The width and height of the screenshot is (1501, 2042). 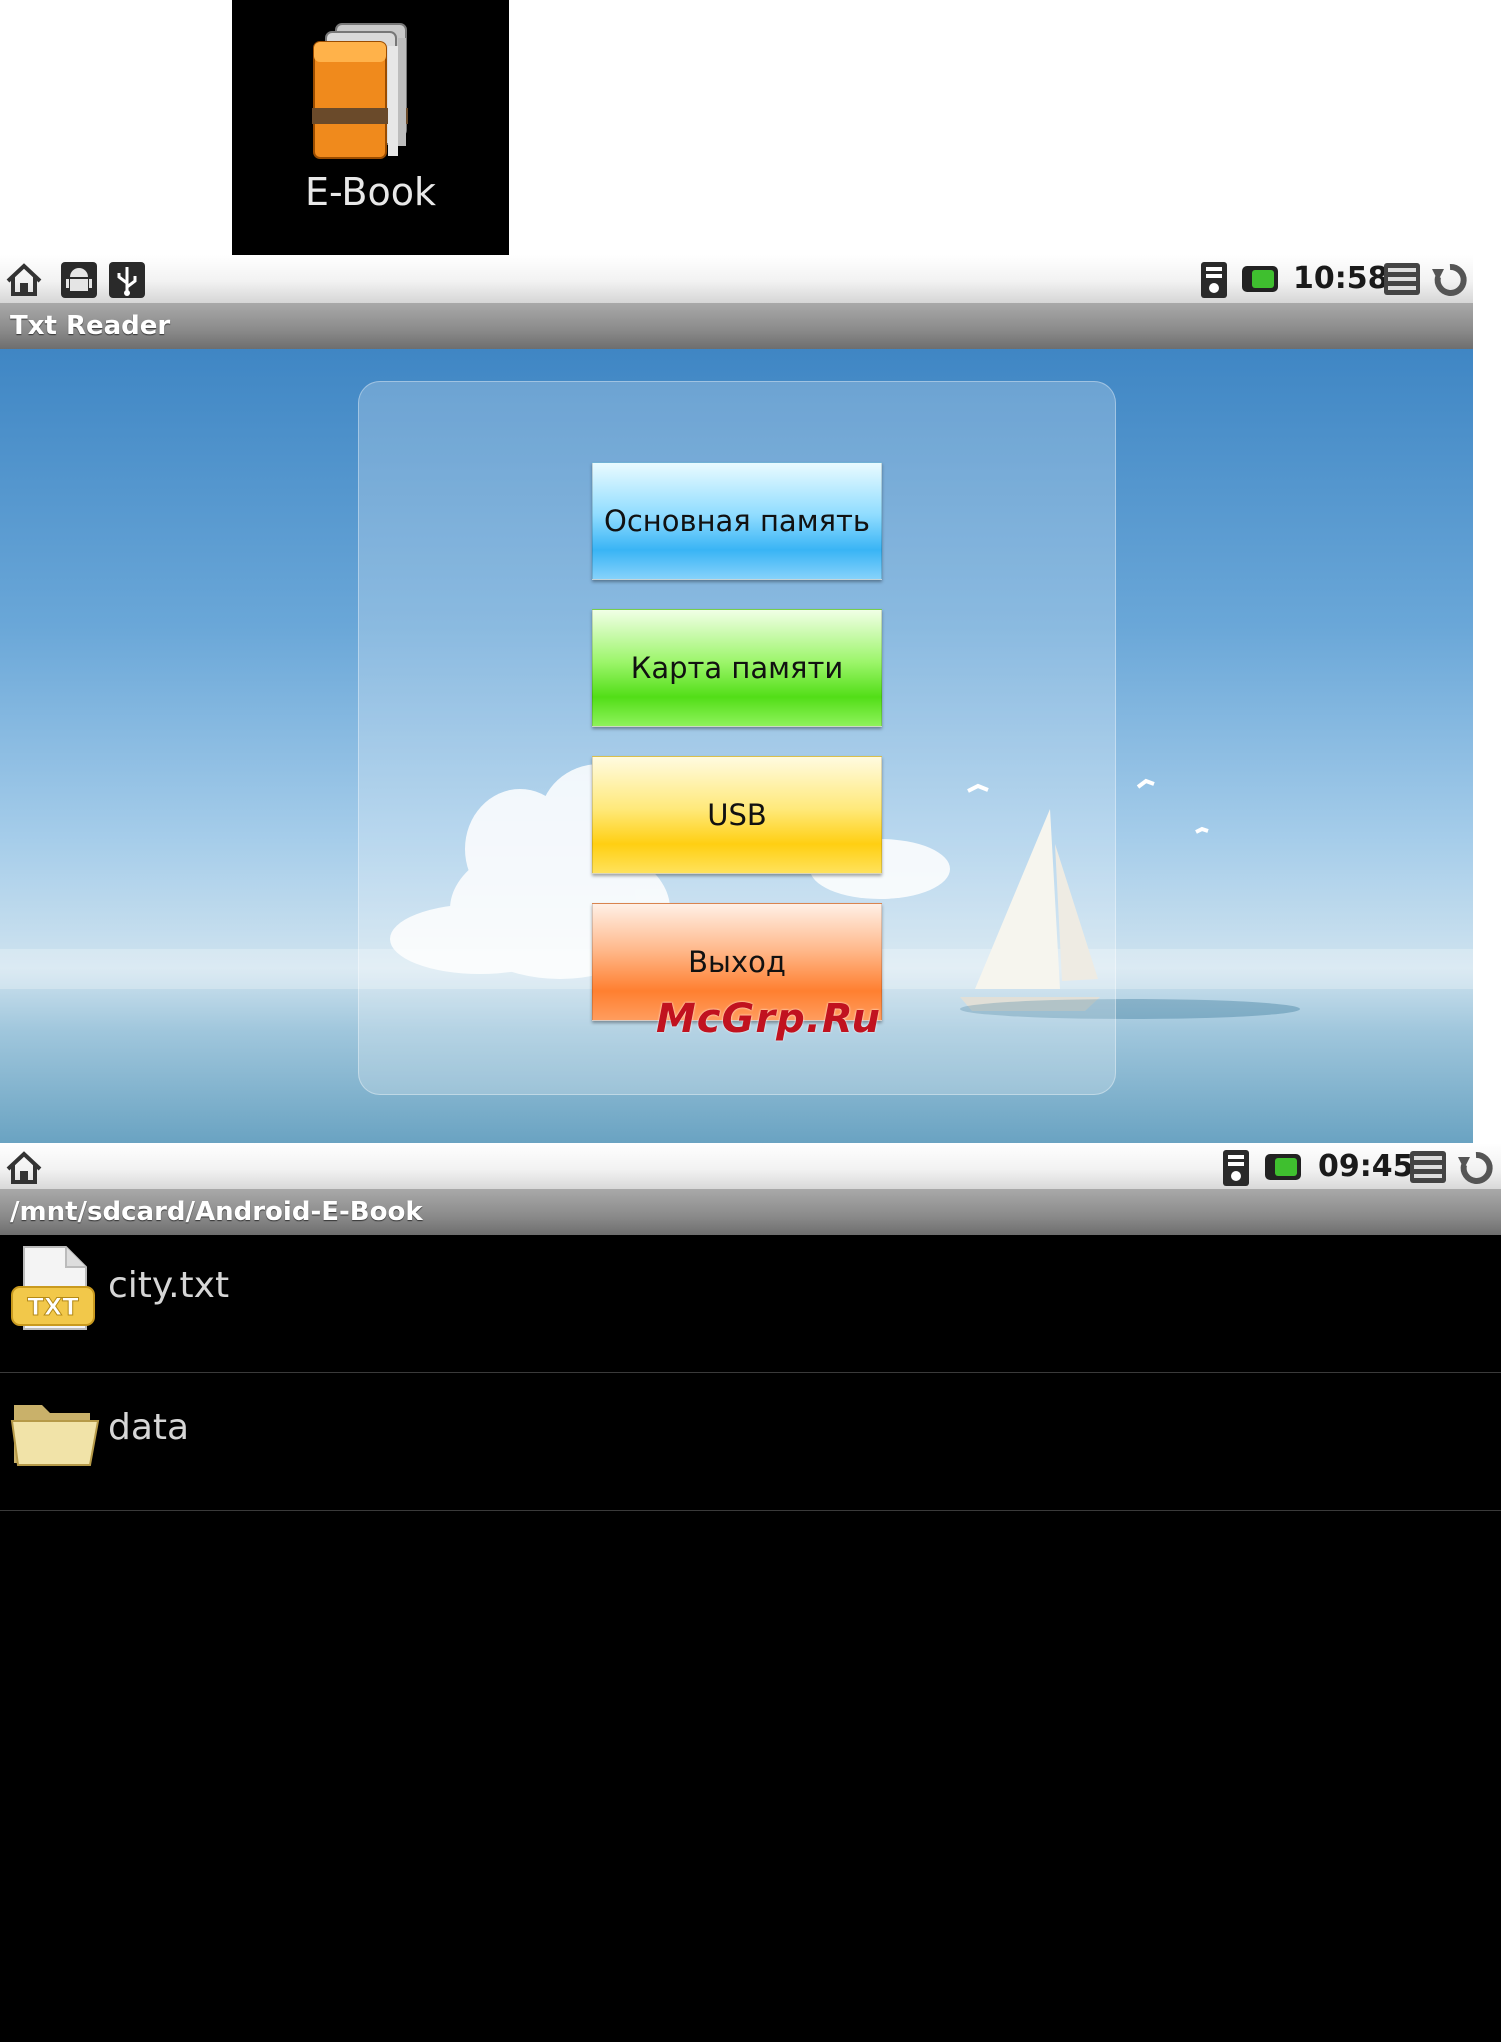 What do you see at coordinates (750, 1304) in the screenshot?
I see `list-item: TXT city.txt` at bounding box center [750, 1304].